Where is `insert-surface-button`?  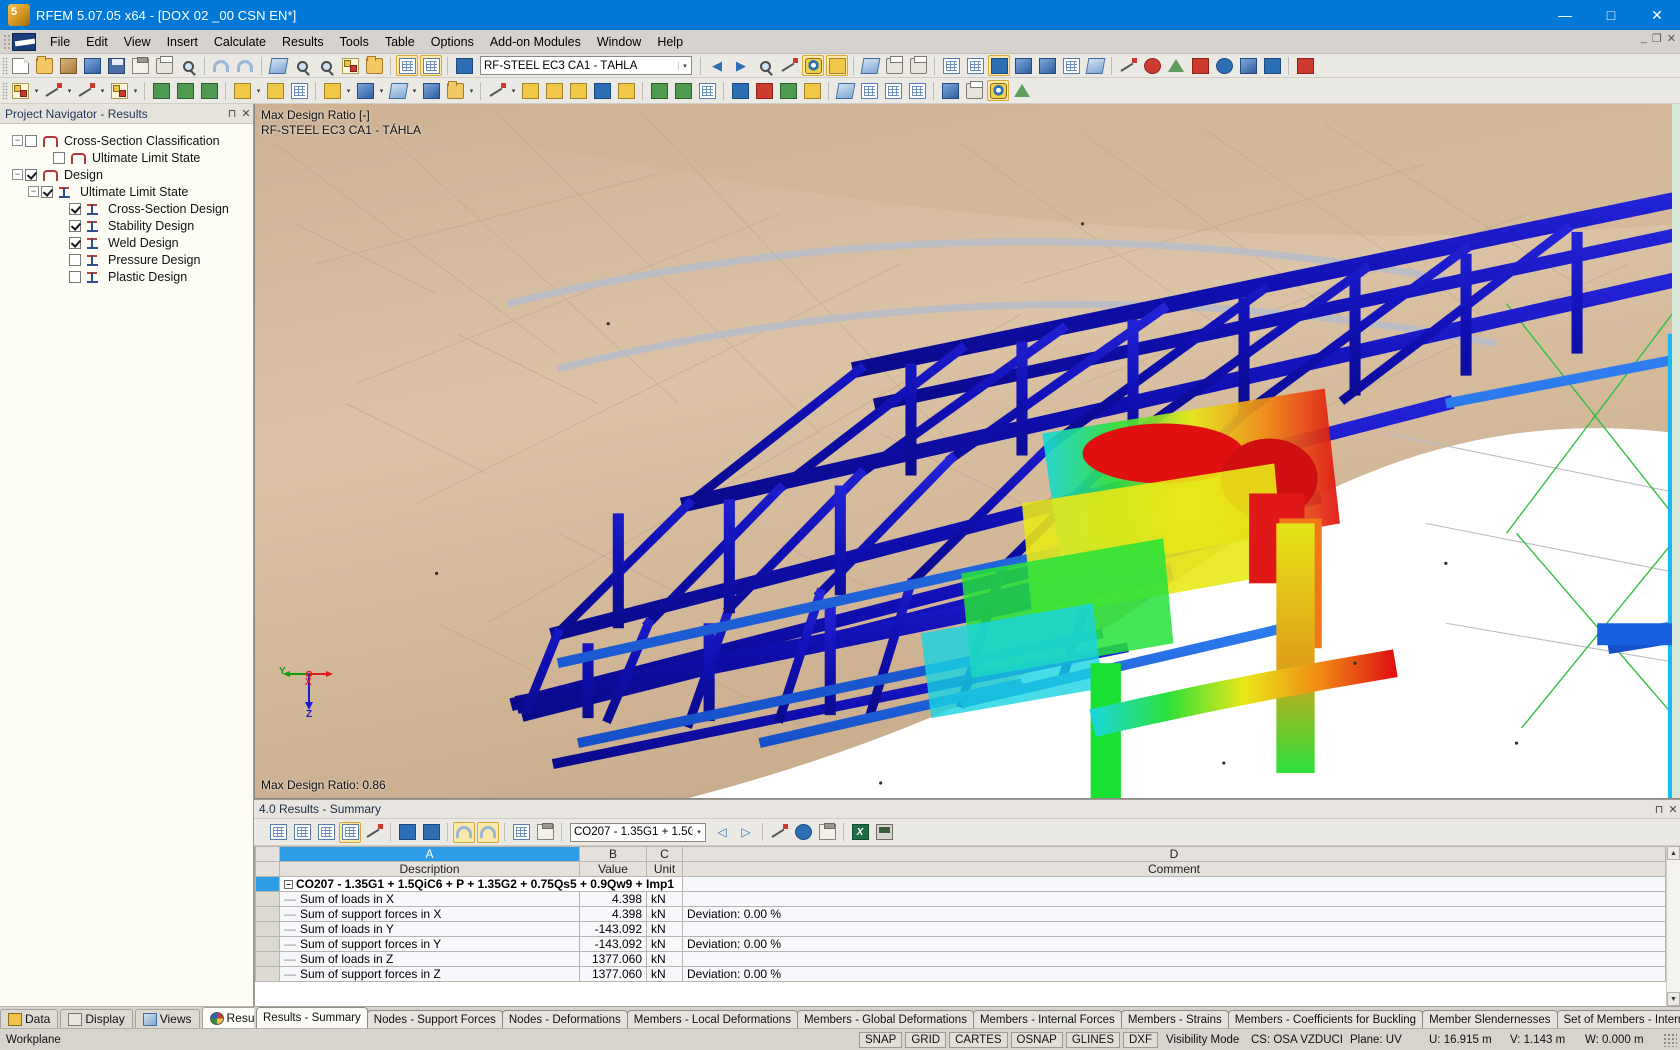 insert-surface-button is located at coordinates (119, 90).